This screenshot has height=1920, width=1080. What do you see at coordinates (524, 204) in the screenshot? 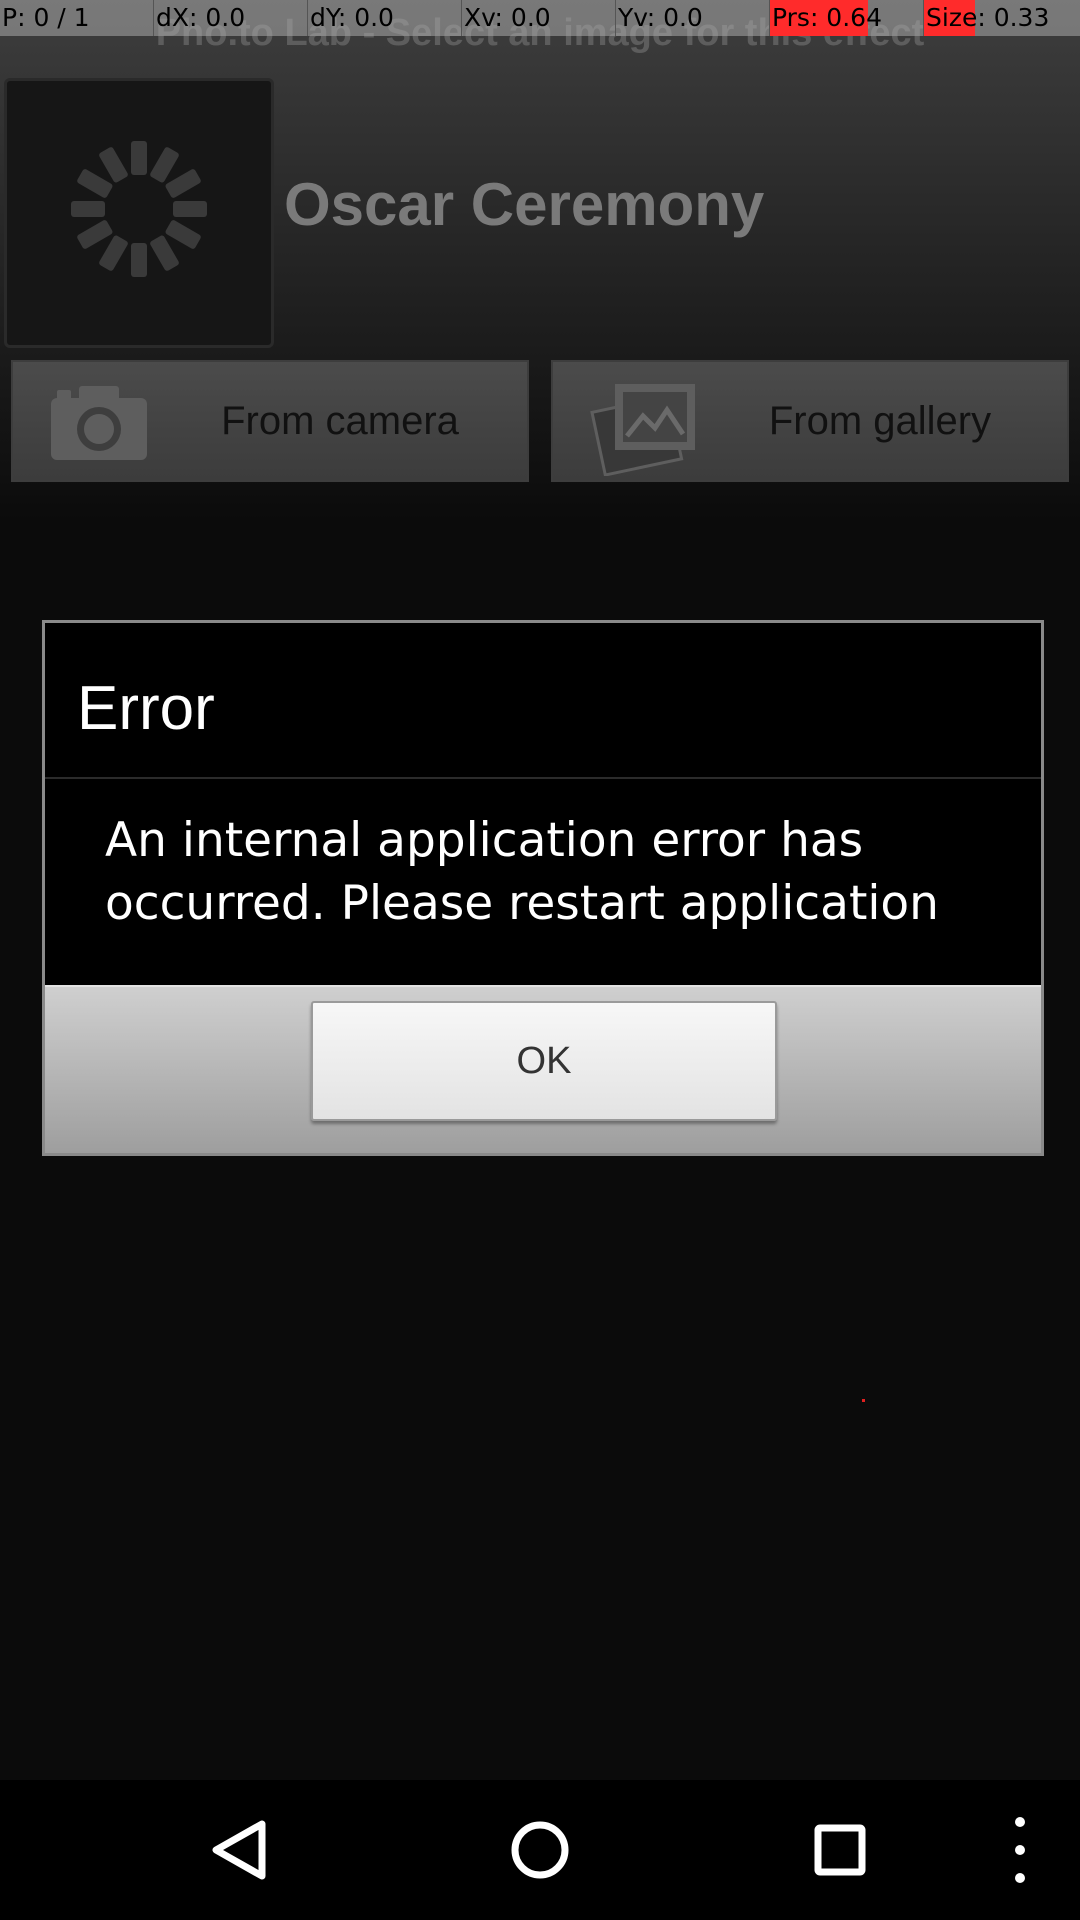
I see `effect-name: Oscar Ceremony` at bounding box center [524, 204].